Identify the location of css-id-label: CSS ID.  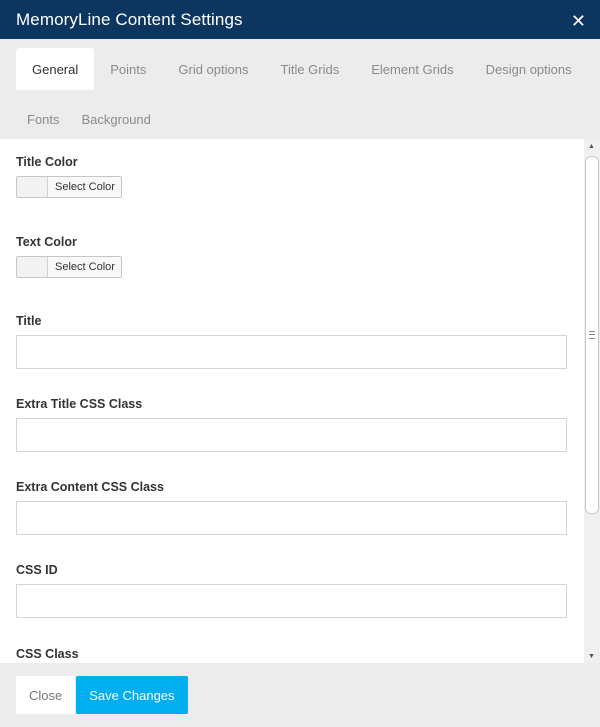
(37, 570).